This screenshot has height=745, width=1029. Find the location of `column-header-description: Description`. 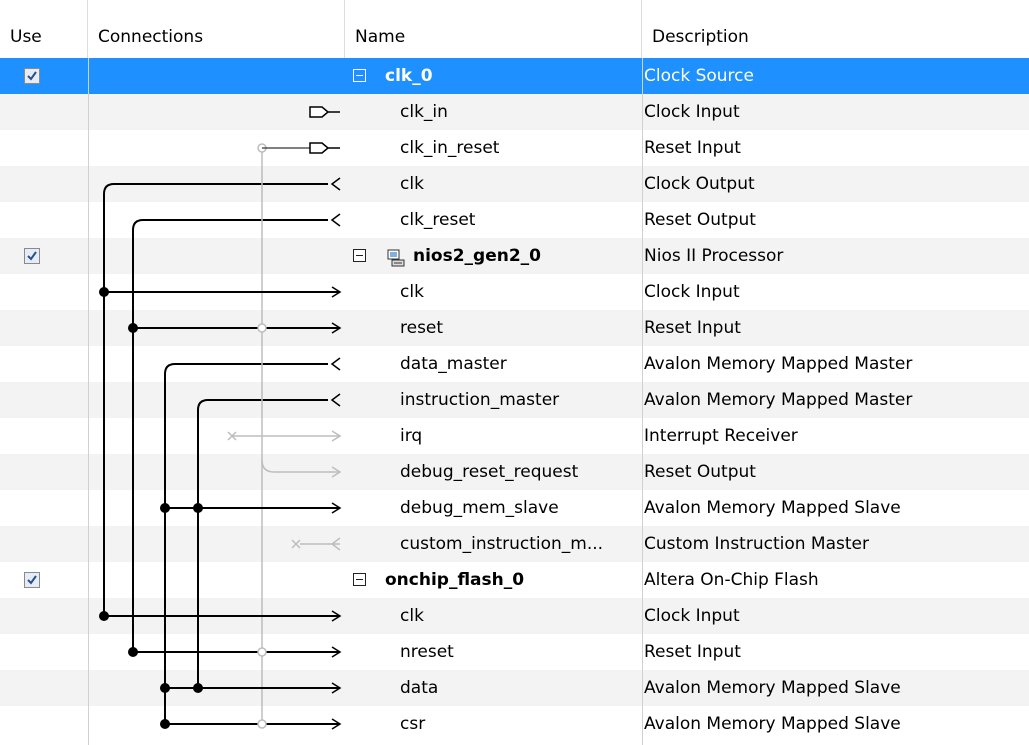

column-header-description: Description is located at coordinates (835, 29).